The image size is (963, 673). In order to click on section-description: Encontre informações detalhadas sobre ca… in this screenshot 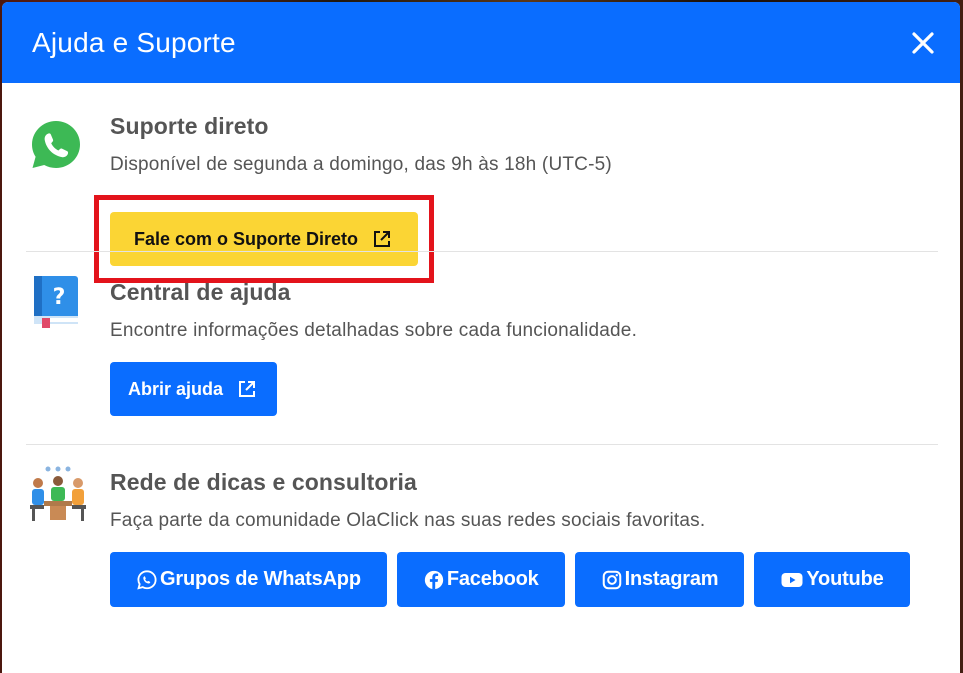, I will do `click(374, 330)`.